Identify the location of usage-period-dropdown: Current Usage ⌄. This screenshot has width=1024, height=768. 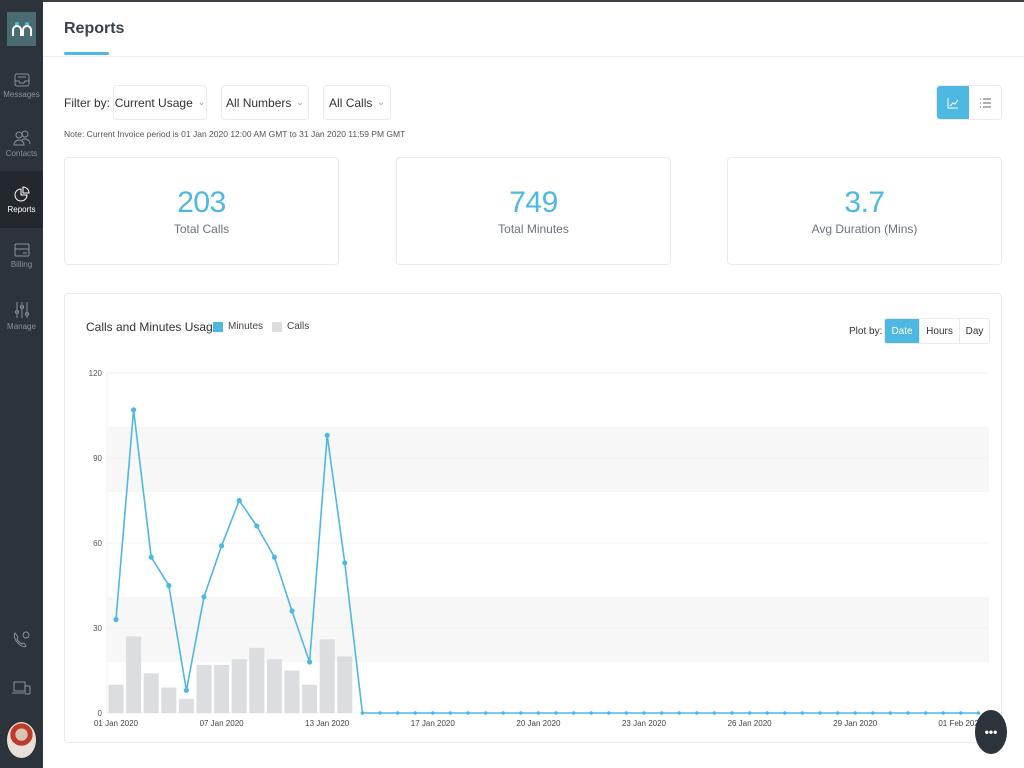
(160, 102).